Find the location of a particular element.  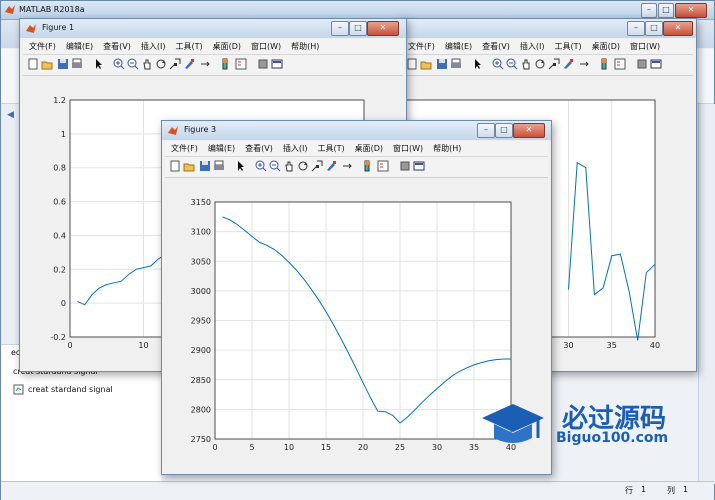

y-tick-label: 3100 is located at coordinates (201, 232).